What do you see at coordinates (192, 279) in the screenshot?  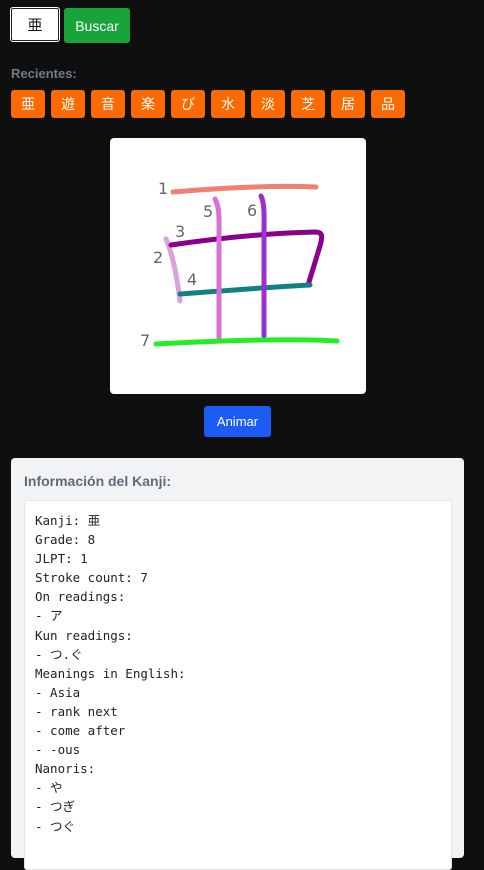 I see `stroke-number-4: 4` at bounding box center [192, 279].